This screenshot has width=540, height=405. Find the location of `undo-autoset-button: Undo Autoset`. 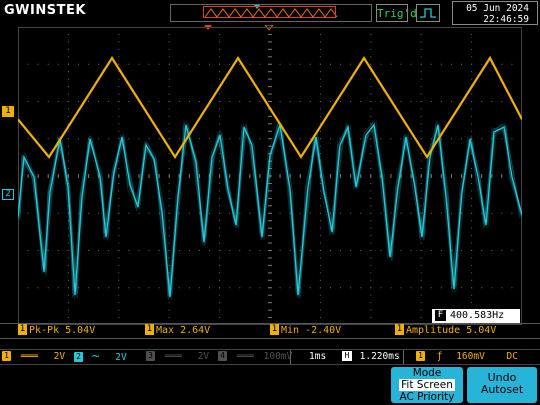

undo-autoset-button: Undo Autoset is located at coordinates (502, 385).